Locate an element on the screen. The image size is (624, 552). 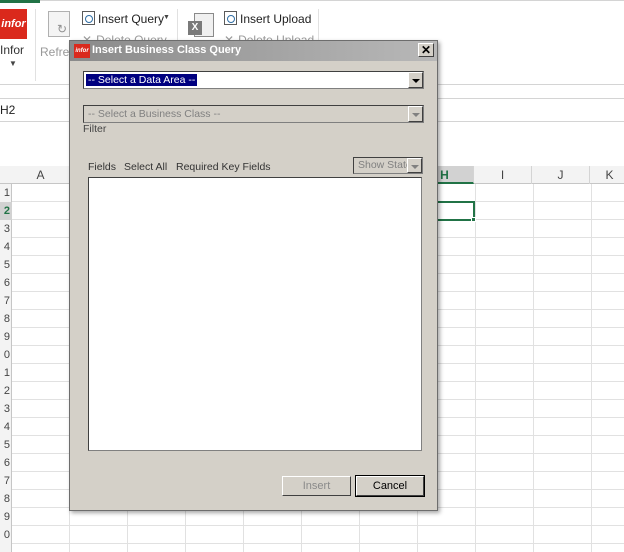
business-class-selected-value: -- Select a Business Class -- is located at coordinates (154, 114).